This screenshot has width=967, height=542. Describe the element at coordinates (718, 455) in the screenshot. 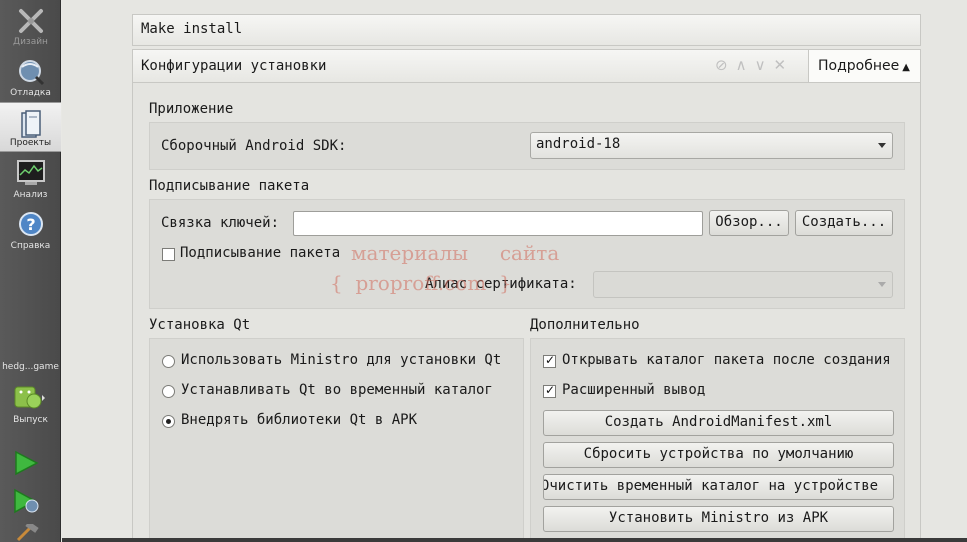

I see `reset-default-devices-button: Сбросить устройства по умолчанию` at that location.